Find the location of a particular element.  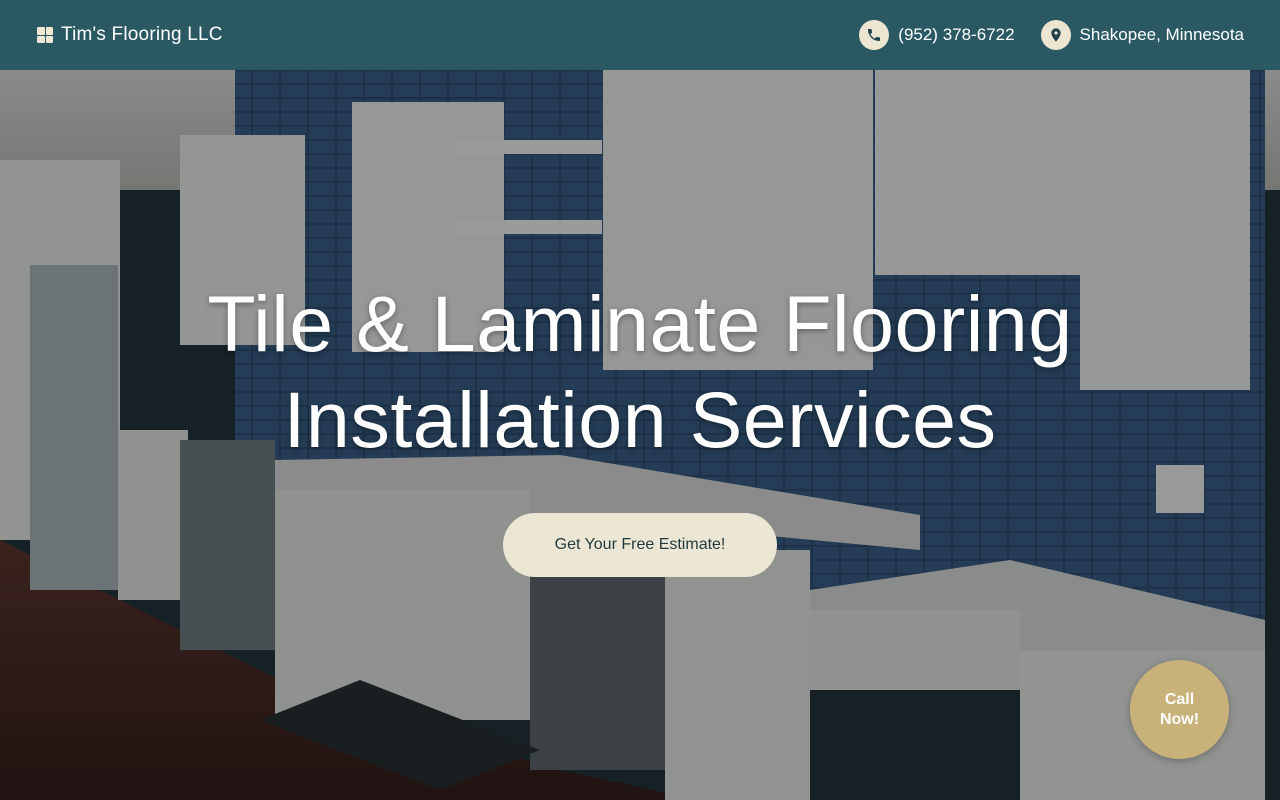

brand-name: Tim's Flooring LLC is located at coordinates (142, 34).